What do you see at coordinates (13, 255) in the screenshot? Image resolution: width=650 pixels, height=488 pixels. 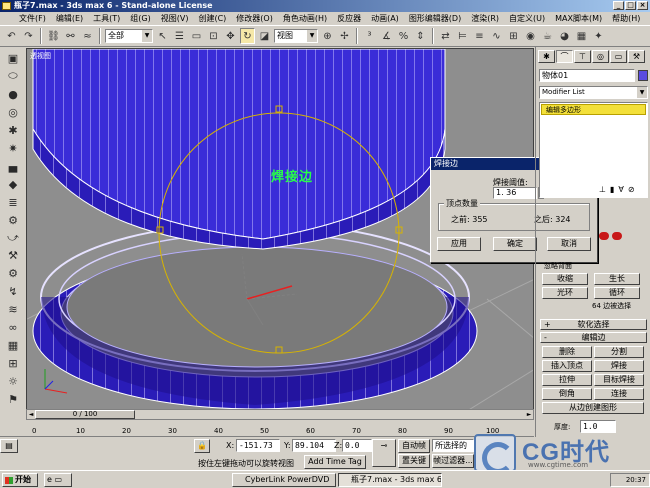 I see `tool-icon: ⚒` at bounding box center [13, 255].